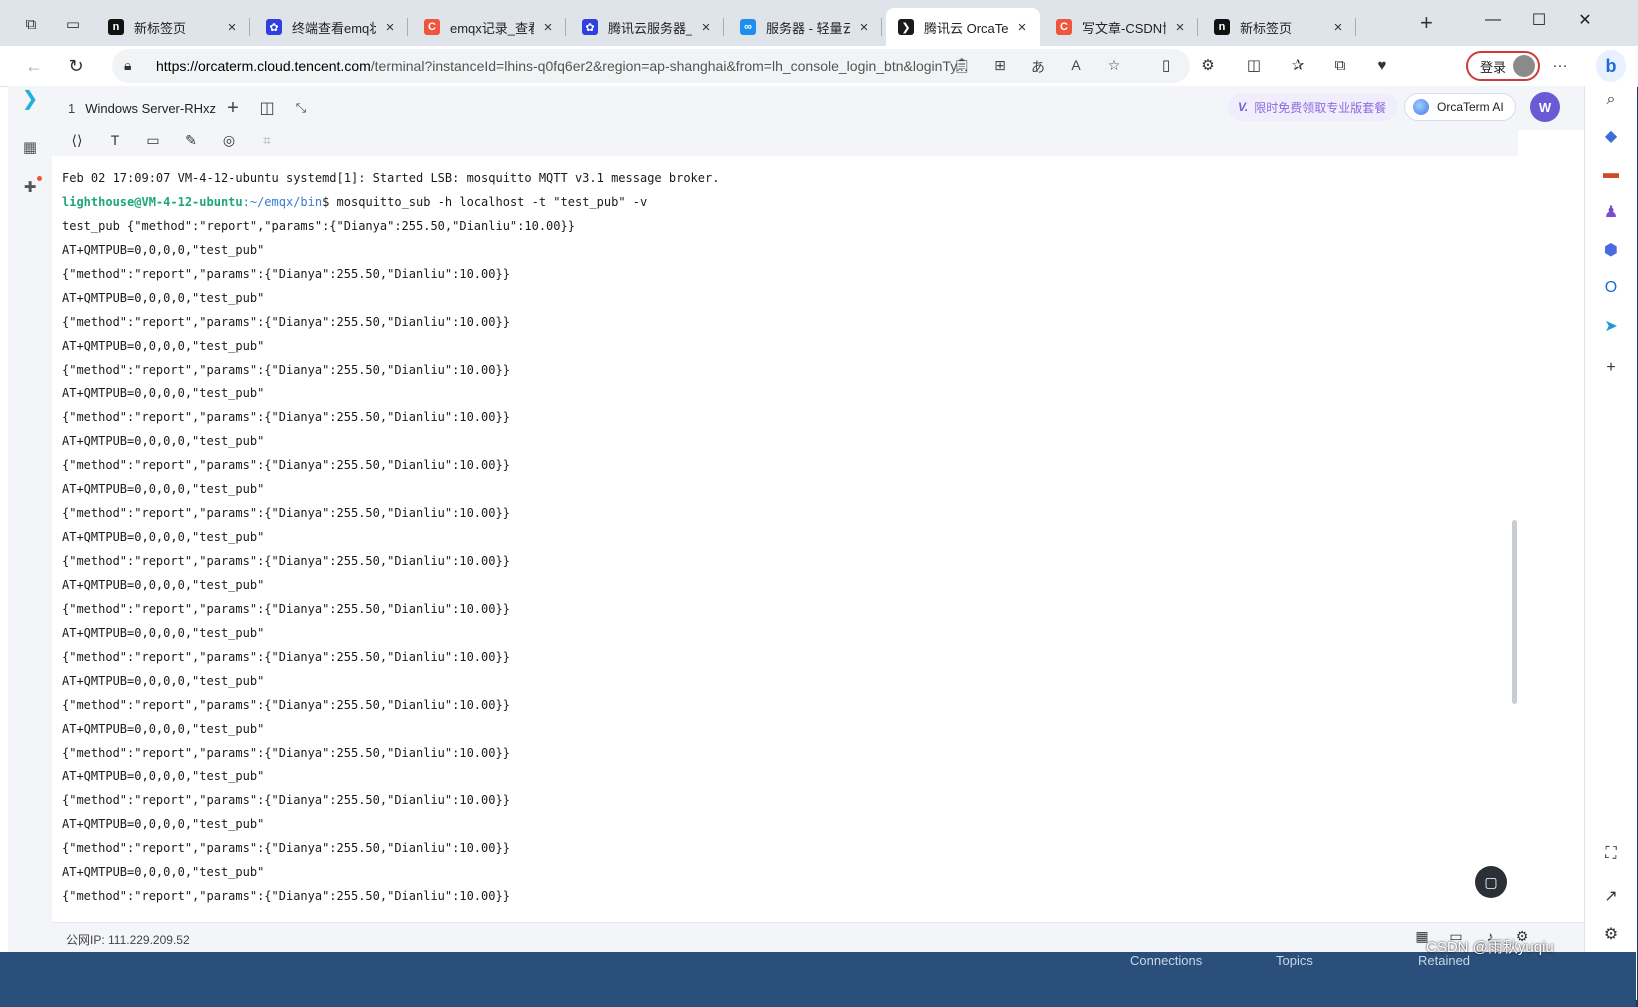 The height and width of the screenshot is (1007, 1638). I want to click on reload-button: ↻, so click(76, 66).